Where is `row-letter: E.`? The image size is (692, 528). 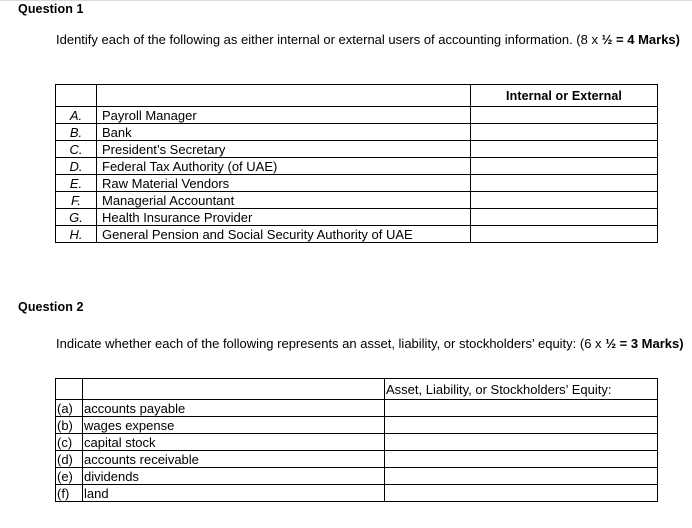 row-letter: E. is located at coordinates (76, 183).